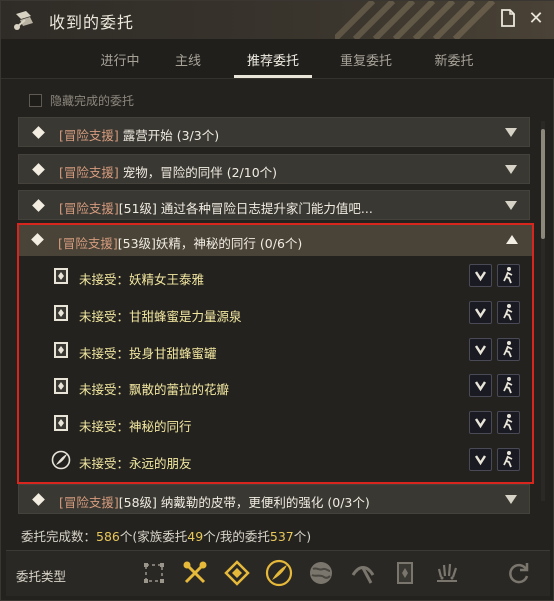  What do you see at coordinates (273, 76) in the screenshot?
I see `active-tab-indicator` at bounding box center [273, 76].